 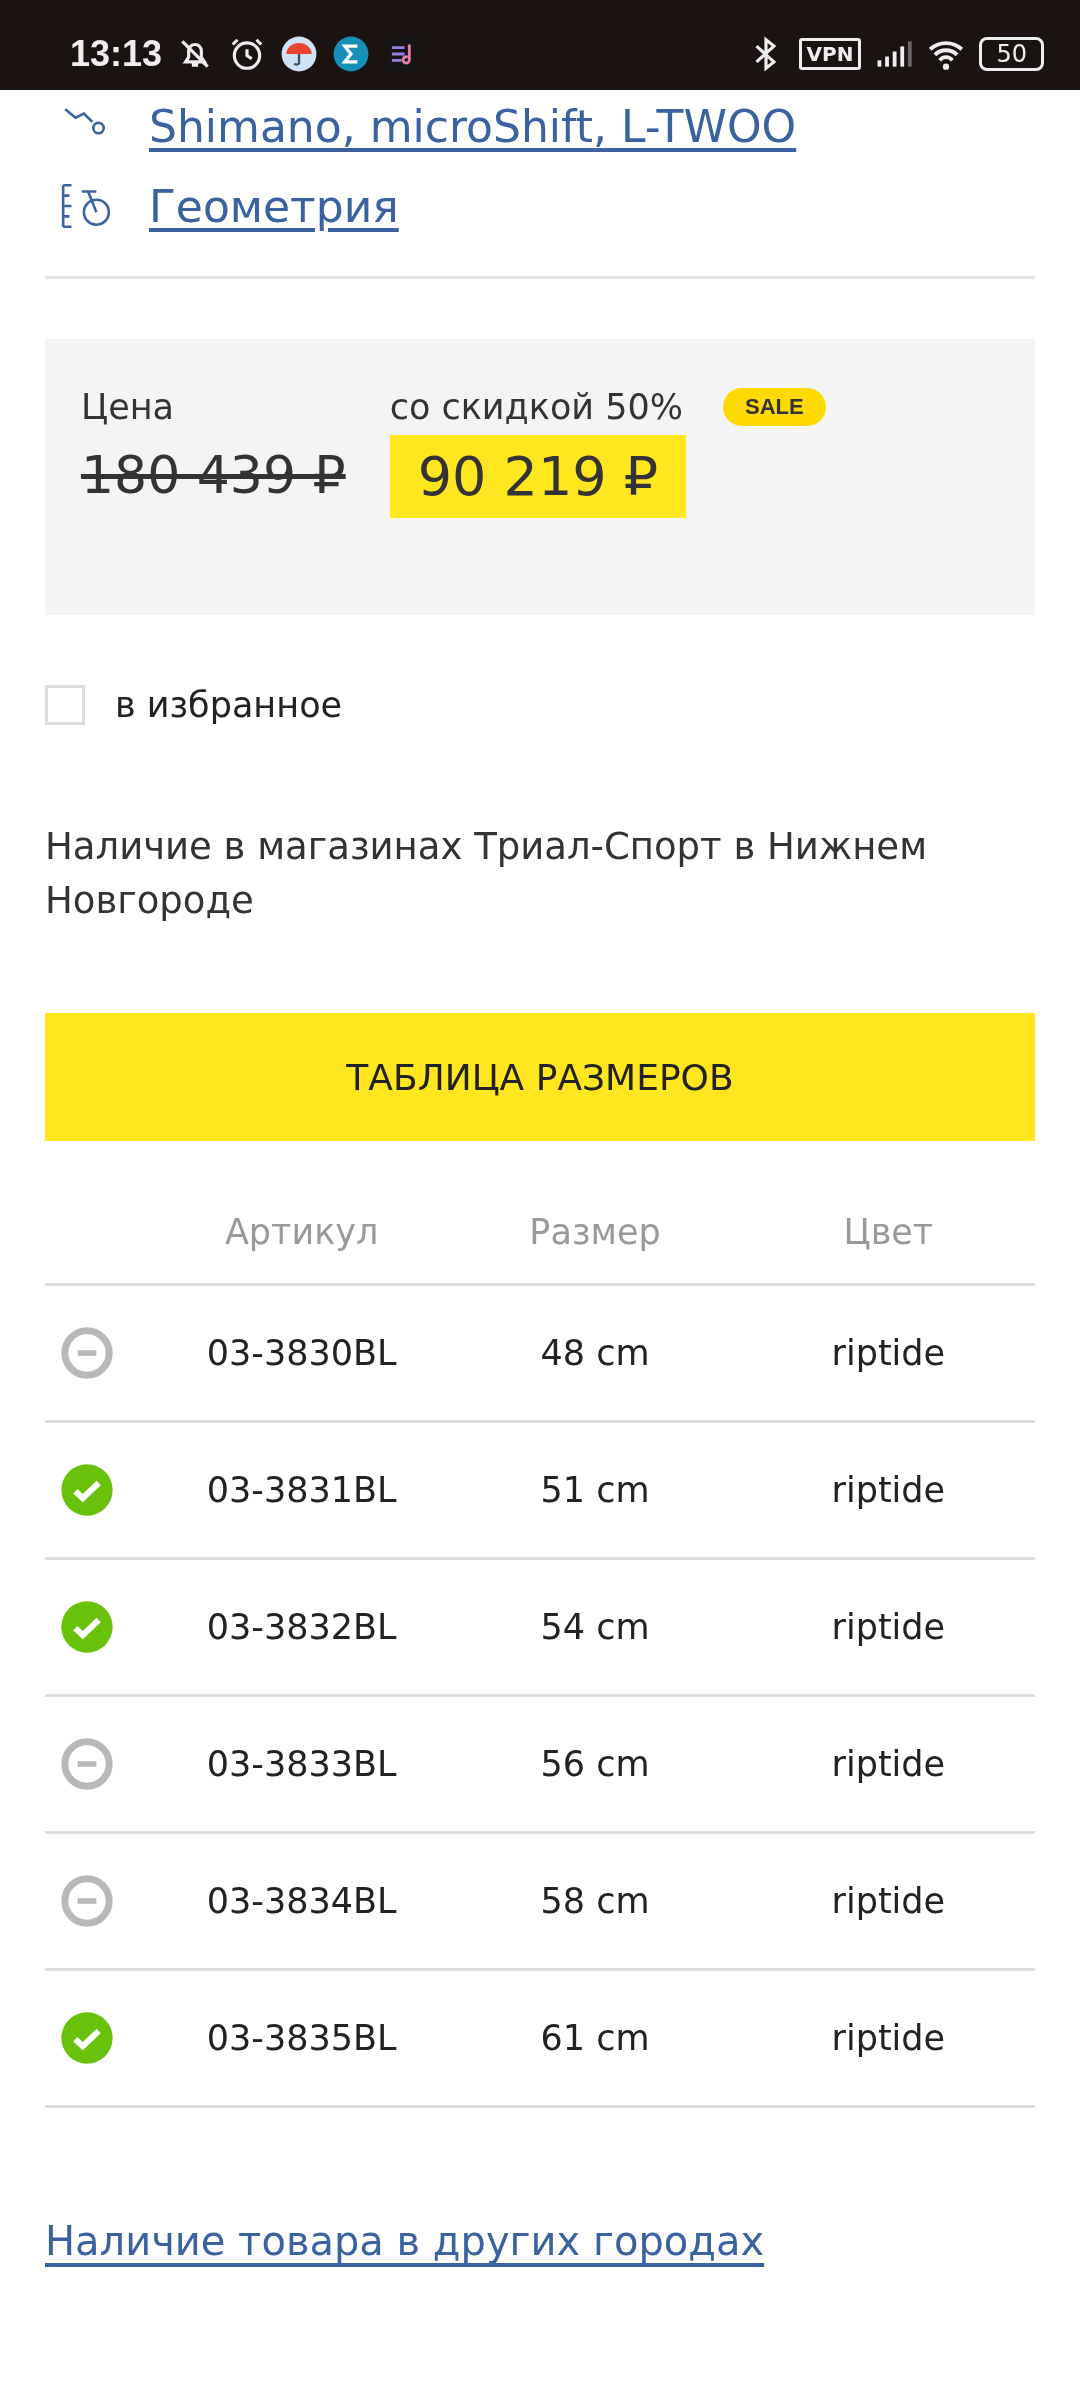 What do you see at coordinates (274, 206) in the screenshot?
I see `spec-link: Геометрия` at bounding box center [274, 206].